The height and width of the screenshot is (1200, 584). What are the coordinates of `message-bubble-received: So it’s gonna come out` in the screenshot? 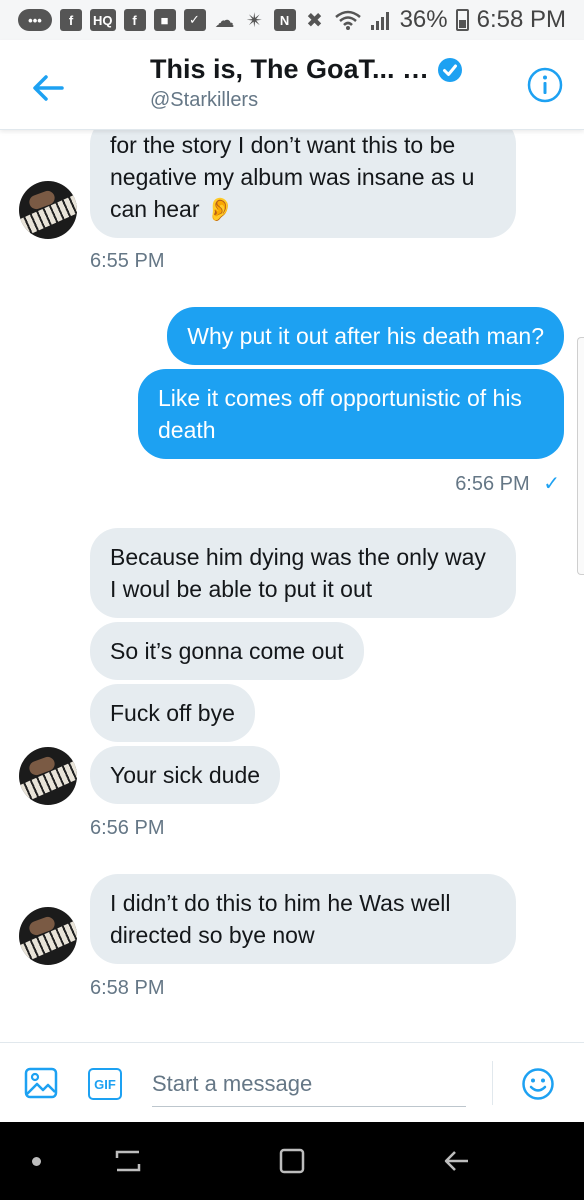 It's located at (227, 651).